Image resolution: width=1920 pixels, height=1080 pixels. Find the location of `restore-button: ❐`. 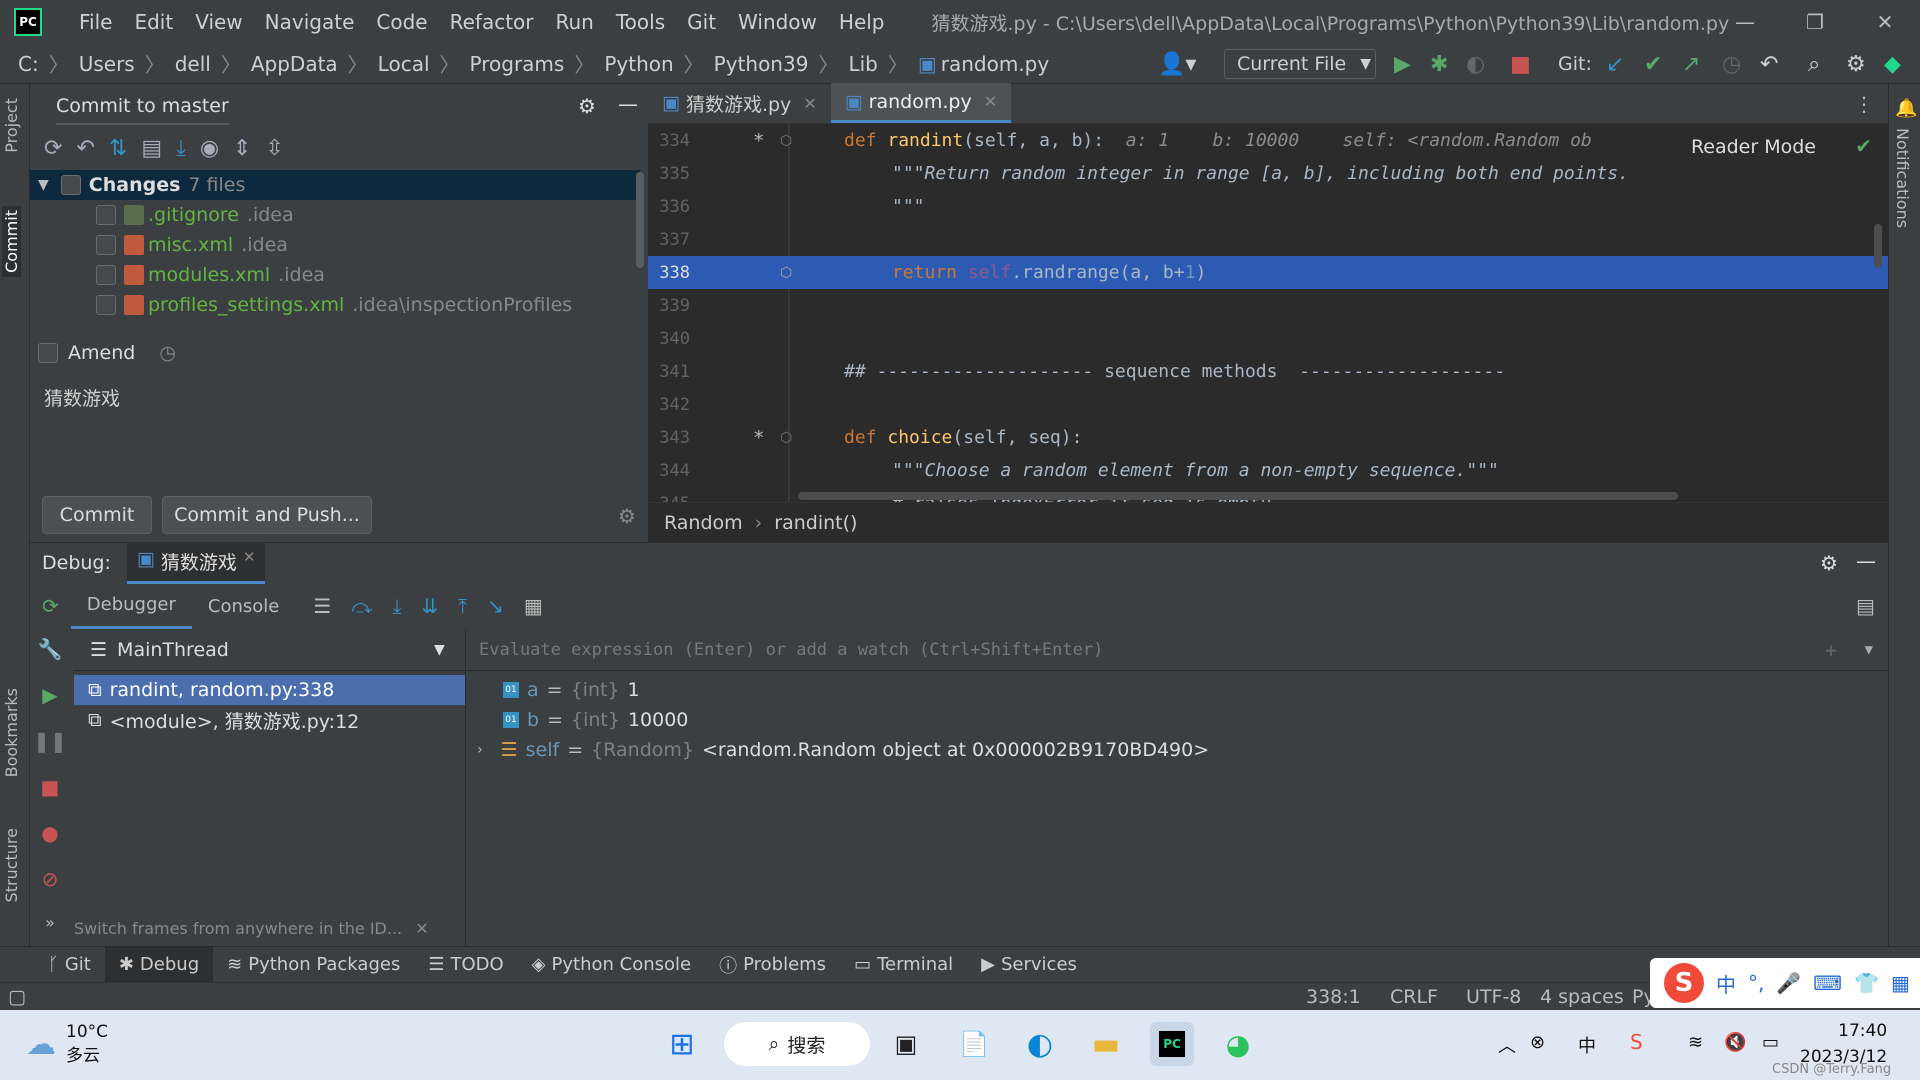

restore-button: ❐ is located at coordinates (1815, 22).